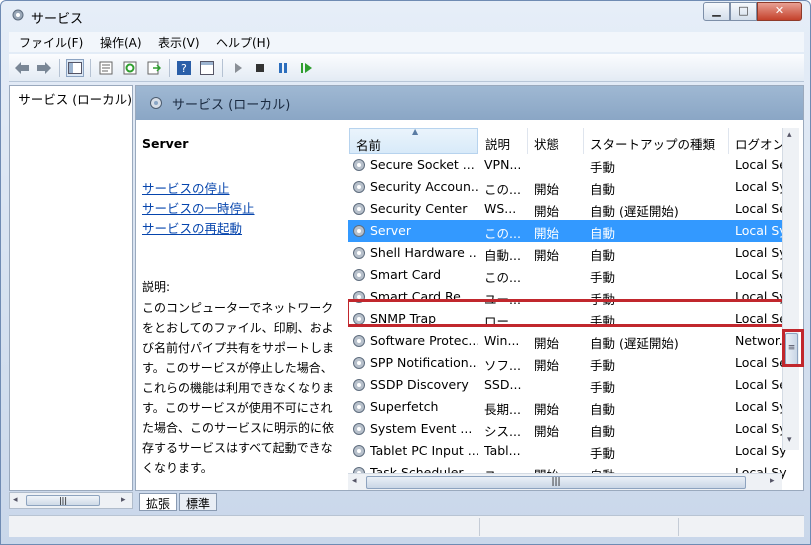  What do you see at coordinates (568, 407) in the screenshot?
I see `service-row: Superfetch 長期... 開始 自動 Local Sy` at bounding box center [568, 407].